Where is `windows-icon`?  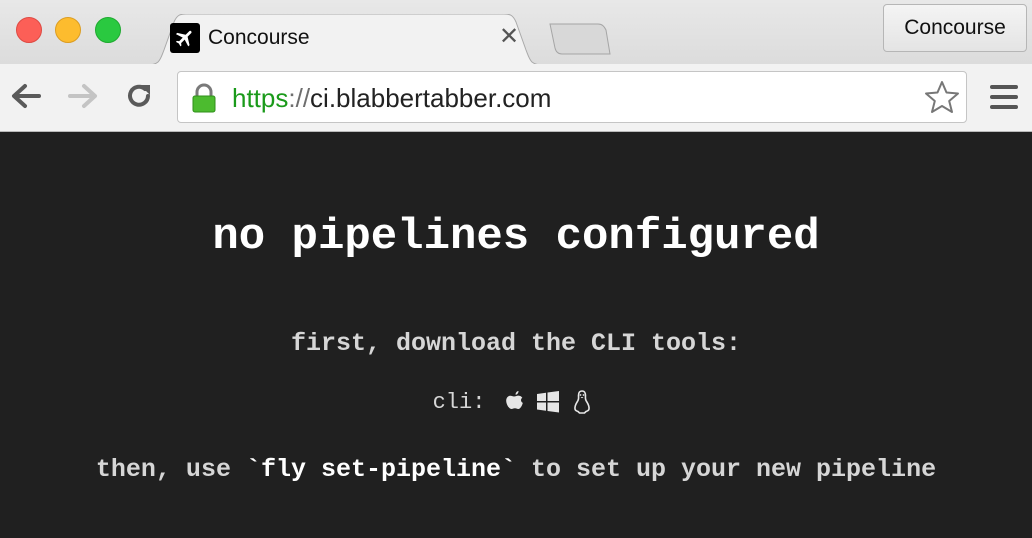 windows-icon is located at coordinates (548, 402).